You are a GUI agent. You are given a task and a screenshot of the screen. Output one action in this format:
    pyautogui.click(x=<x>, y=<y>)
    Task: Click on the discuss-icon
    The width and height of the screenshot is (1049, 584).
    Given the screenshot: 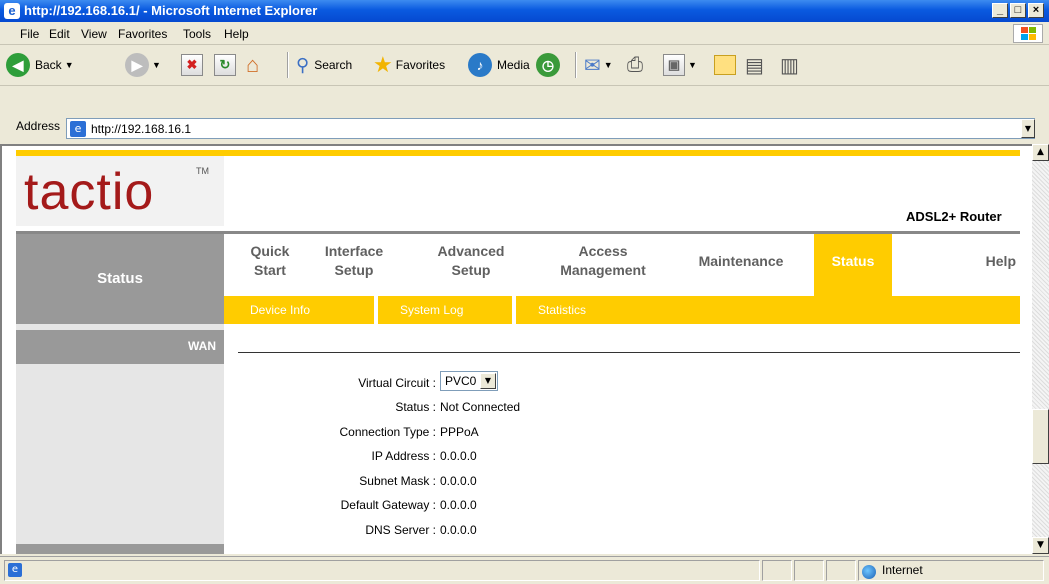 What is the action you would take?
    pyautogui.click(x=725, y=65)
    